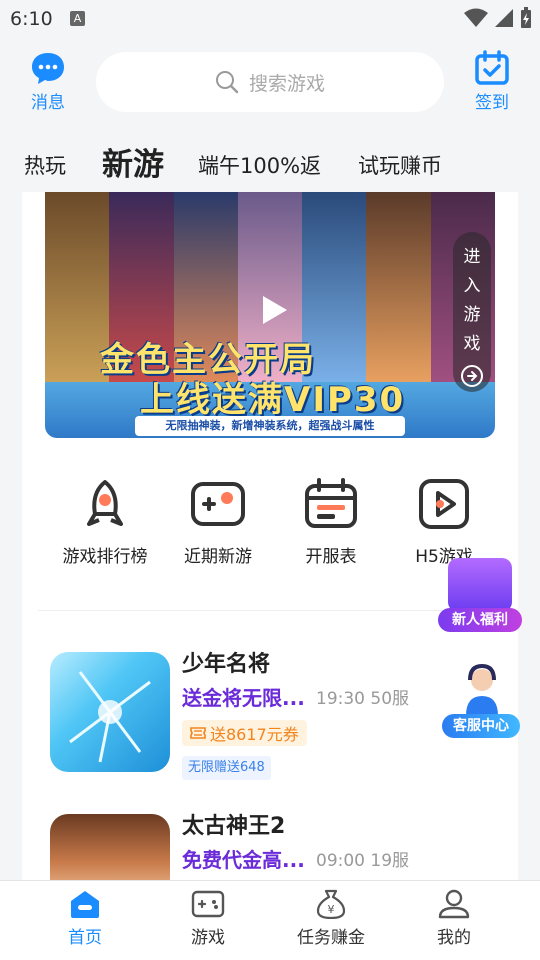 This screenshot has height=960, width=540. I want to click on nav-home: 首页, so click(85, 918).